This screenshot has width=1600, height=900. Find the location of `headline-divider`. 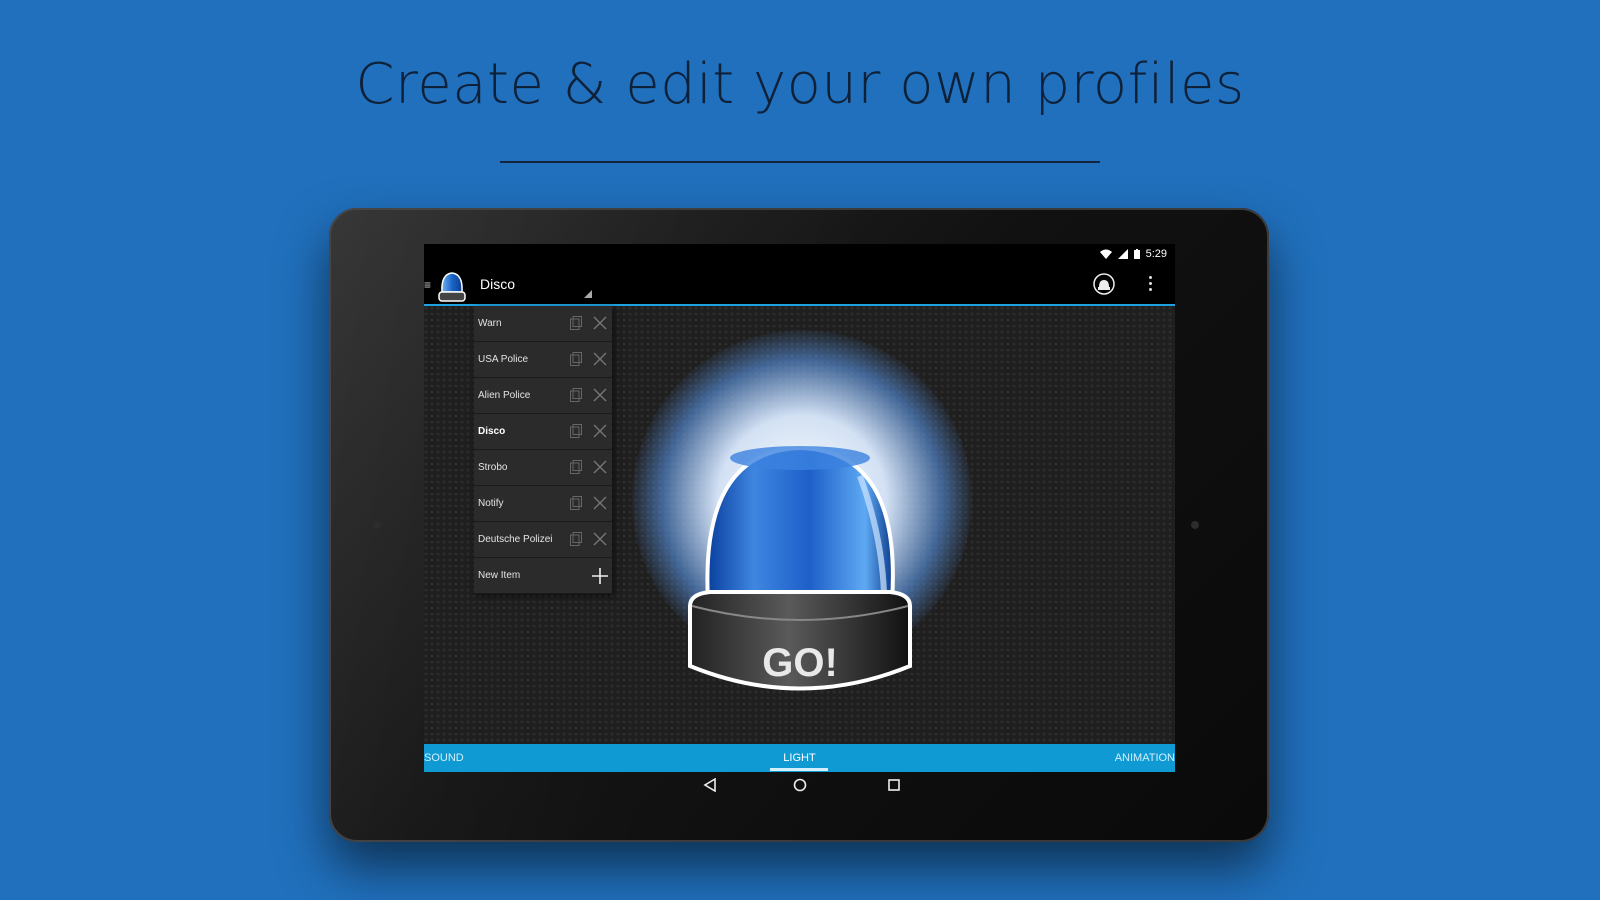

headline-divider is located at coordinates (800, 162).